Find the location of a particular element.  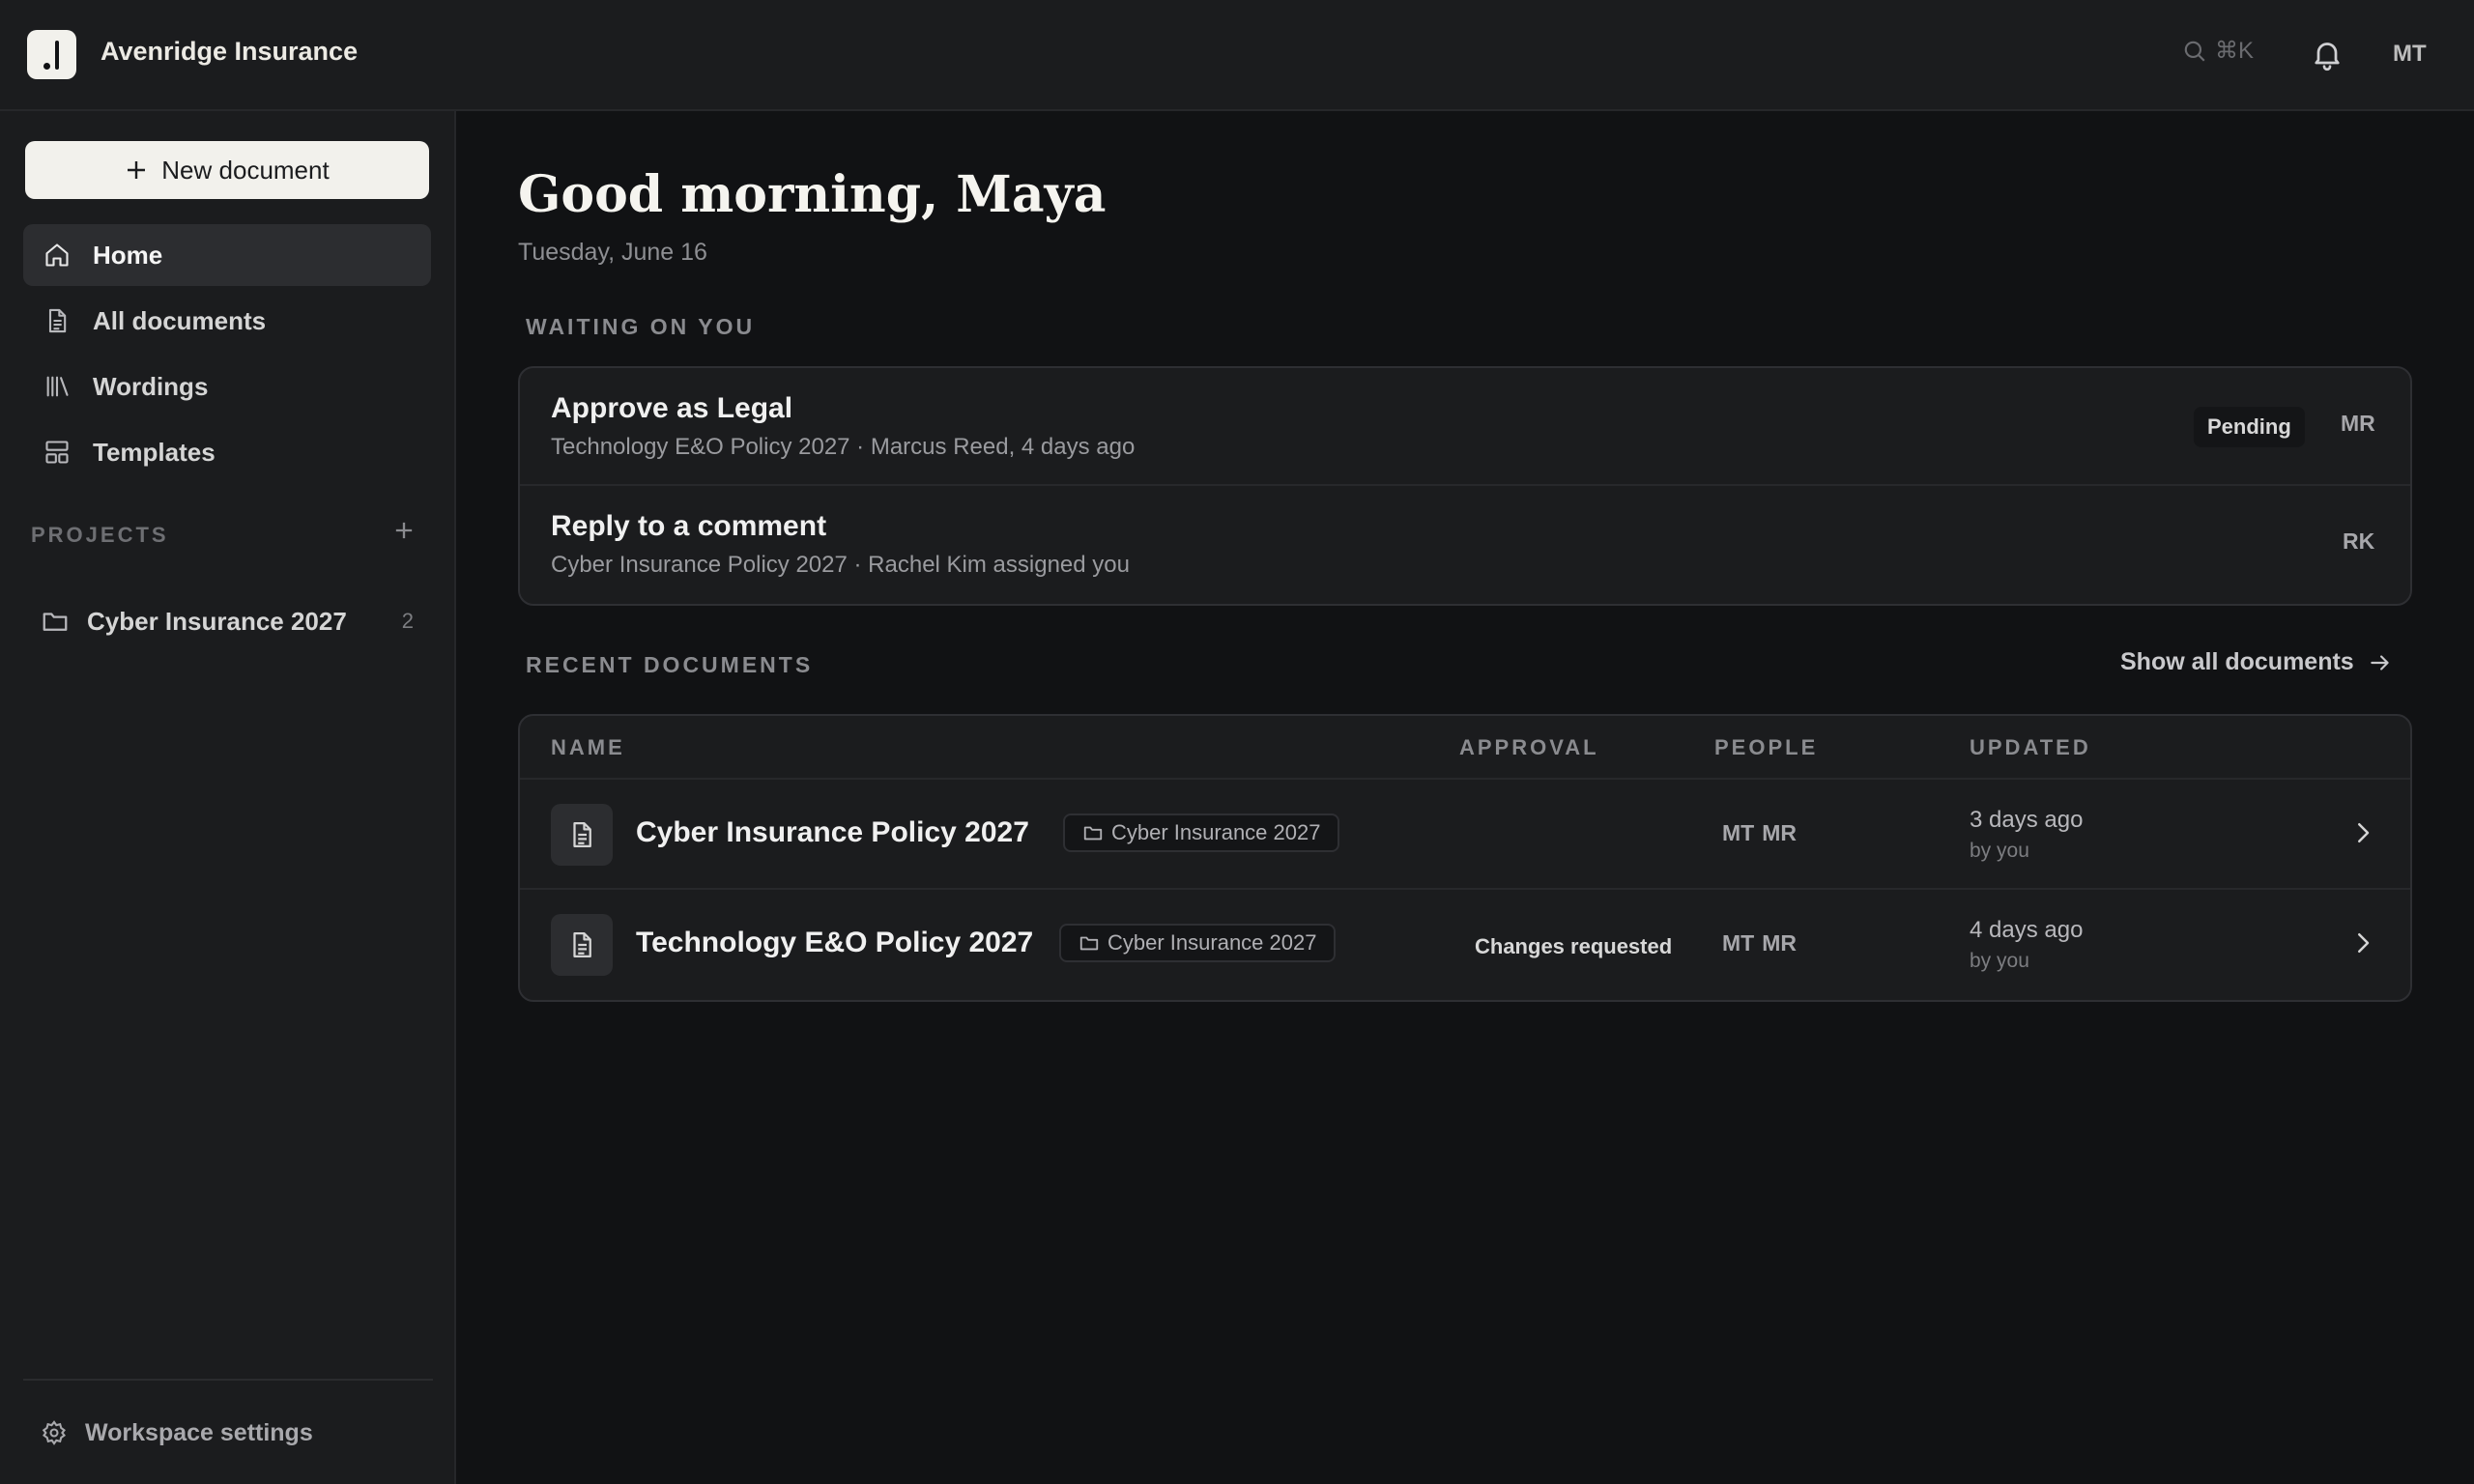

search-shortcut: ⌘K is located at coordinates (2235, 51).